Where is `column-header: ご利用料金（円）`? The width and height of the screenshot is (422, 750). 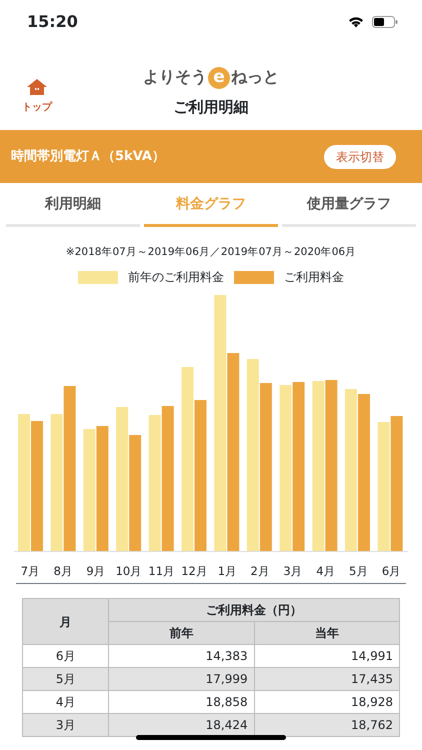 column-header: ご利用料金（円） is located at coordinates (254, 610).